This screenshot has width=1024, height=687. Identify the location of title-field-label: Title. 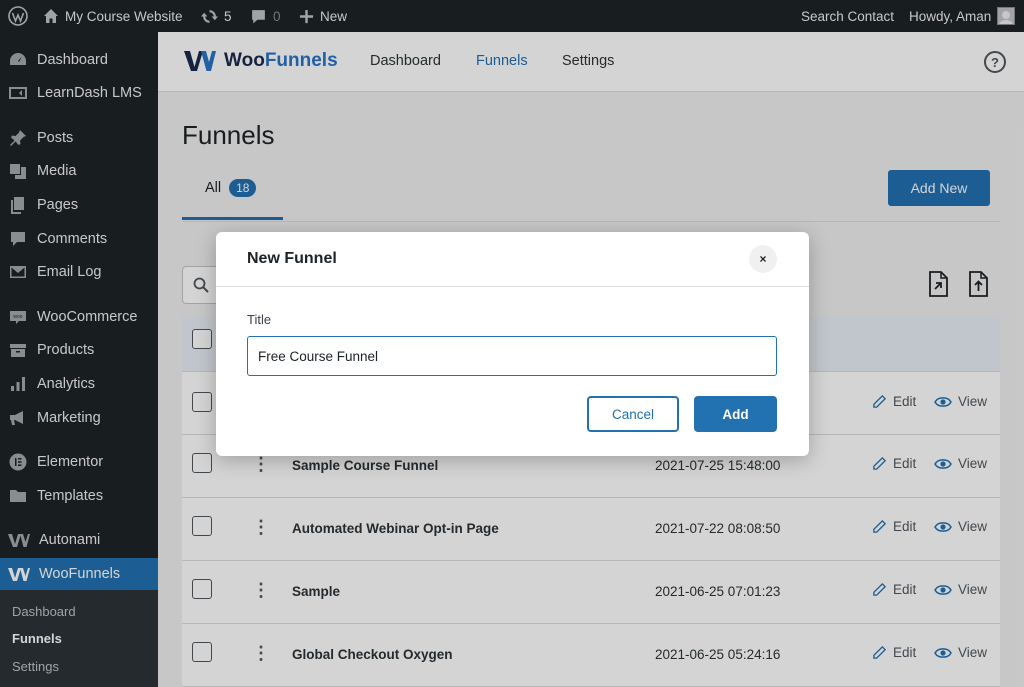
(259, 319).